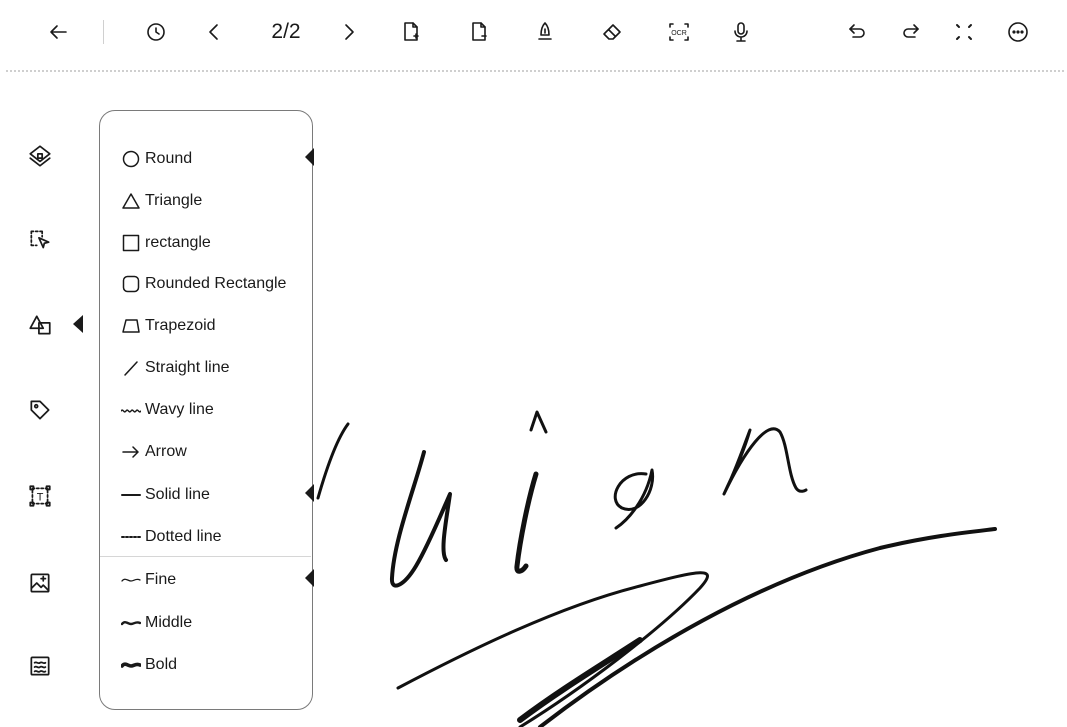 Image resolution: width=1067 pixels, height=727 pixels. I want to click on shape-option-rounded-rectangle: Rounded Rectangle, so click(203, 284).